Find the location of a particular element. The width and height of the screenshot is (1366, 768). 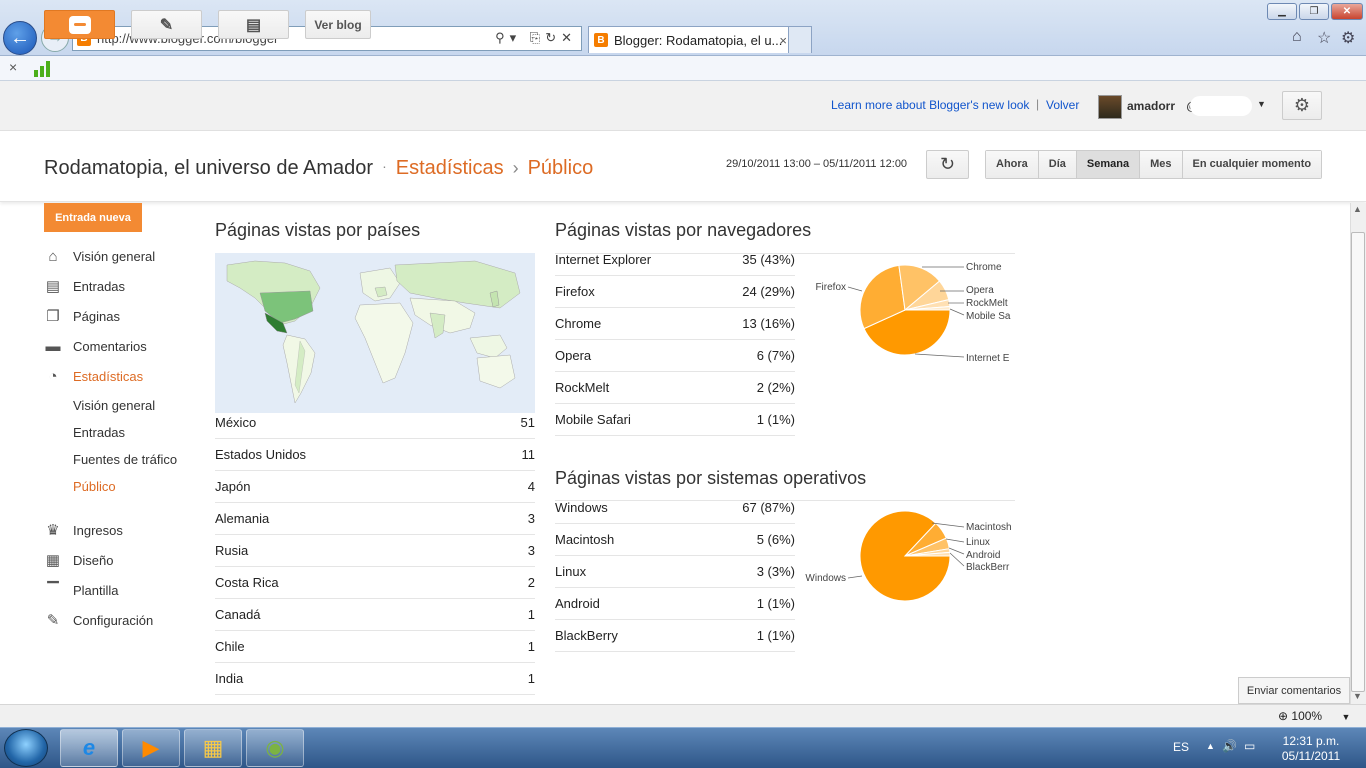

sidebar-subitem: Público is located at coordinates (94, 486).